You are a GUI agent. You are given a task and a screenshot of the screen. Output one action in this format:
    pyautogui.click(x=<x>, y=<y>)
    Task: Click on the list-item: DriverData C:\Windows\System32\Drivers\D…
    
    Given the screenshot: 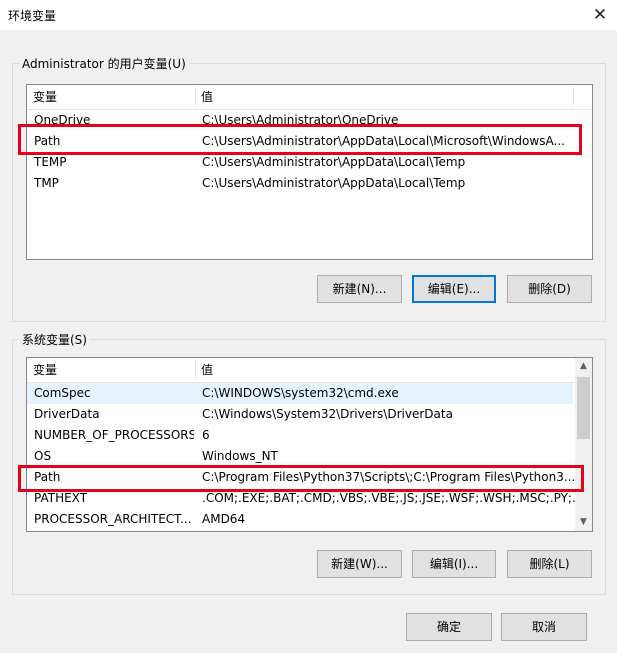 What is the action you would take?
    pyautogui.click(x=300, y=414)
    